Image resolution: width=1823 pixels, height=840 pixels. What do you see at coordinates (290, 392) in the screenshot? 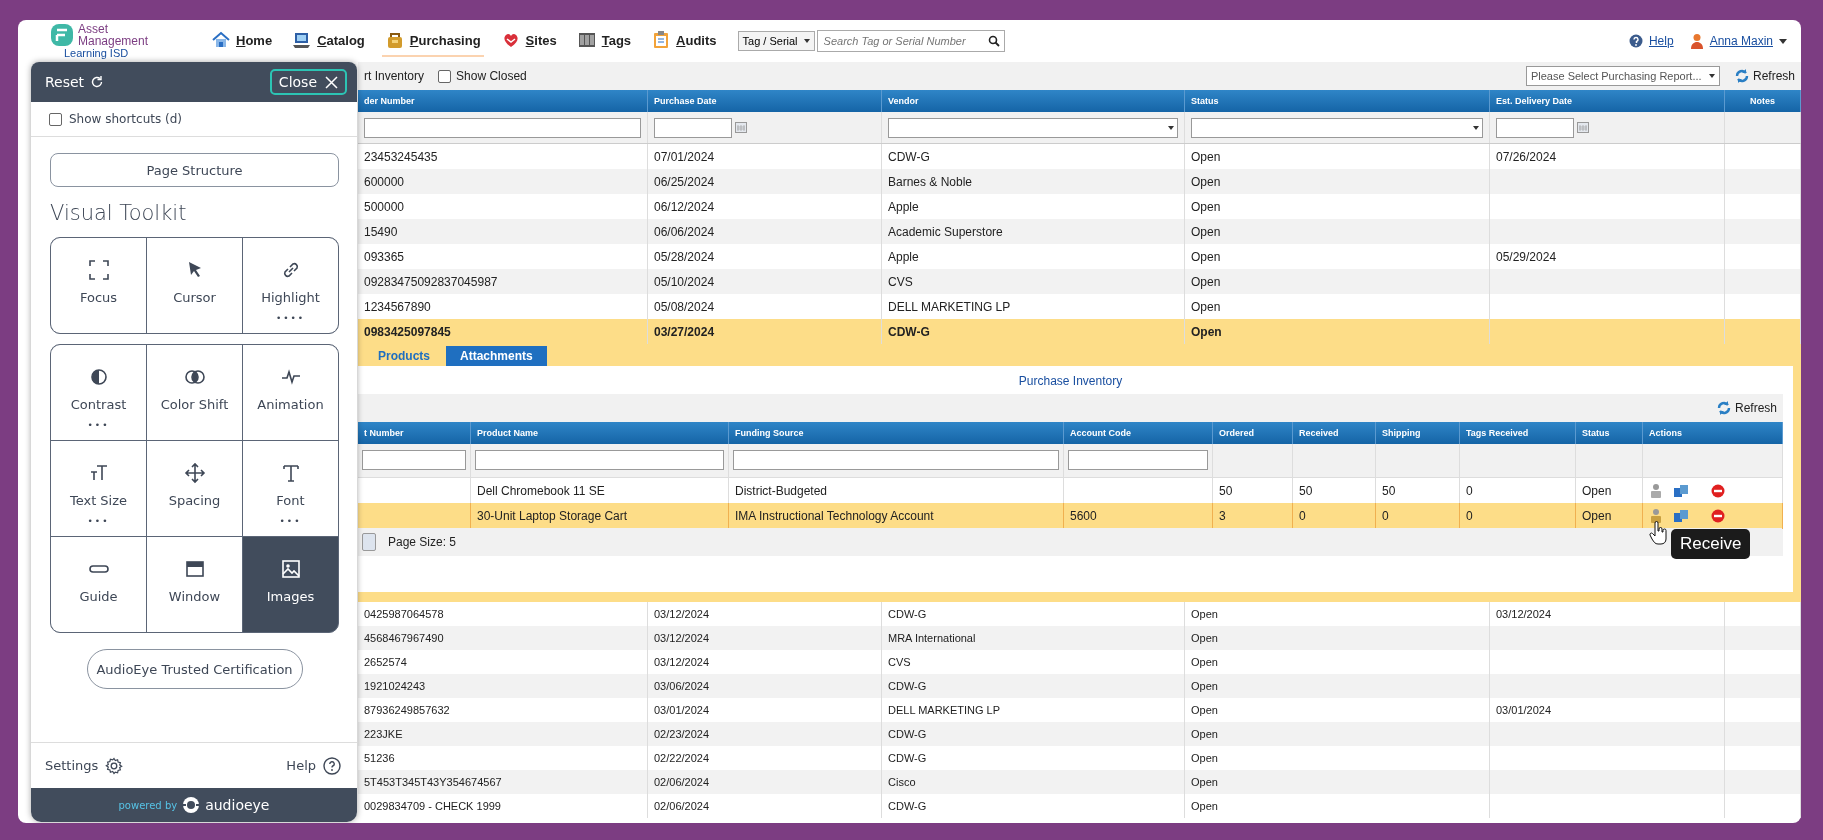
I see `toolkit-tile: Animation` at bounding box center [290, 392].